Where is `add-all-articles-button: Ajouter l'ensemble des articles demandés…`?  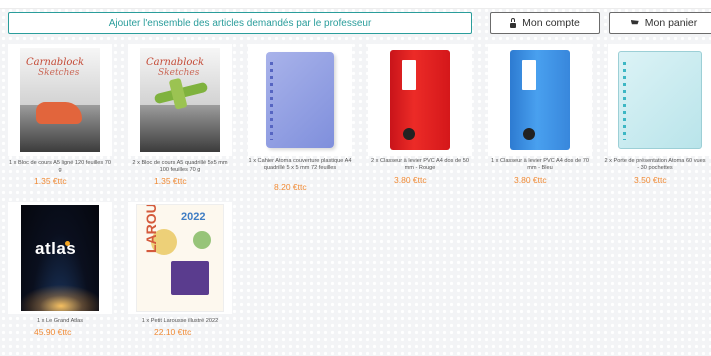
add-all-articles-button: Ajouter l'ensemble des articles demandés… is located at coordinates (240, 23).